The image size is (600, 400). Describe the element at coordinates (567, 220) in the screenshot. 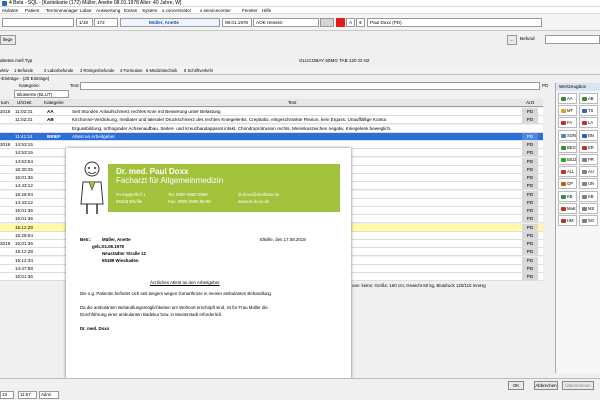

I see `tool-button: HM` at that location.